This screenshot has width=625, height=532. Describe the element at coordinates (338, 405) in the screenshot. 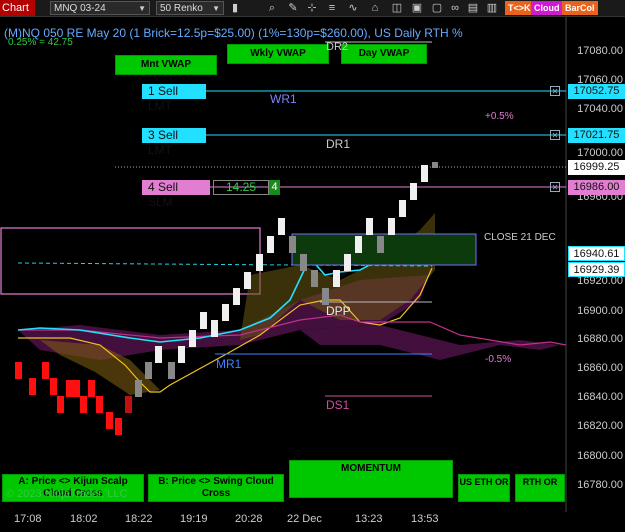

I see `ds1-label: DS1` at that location.